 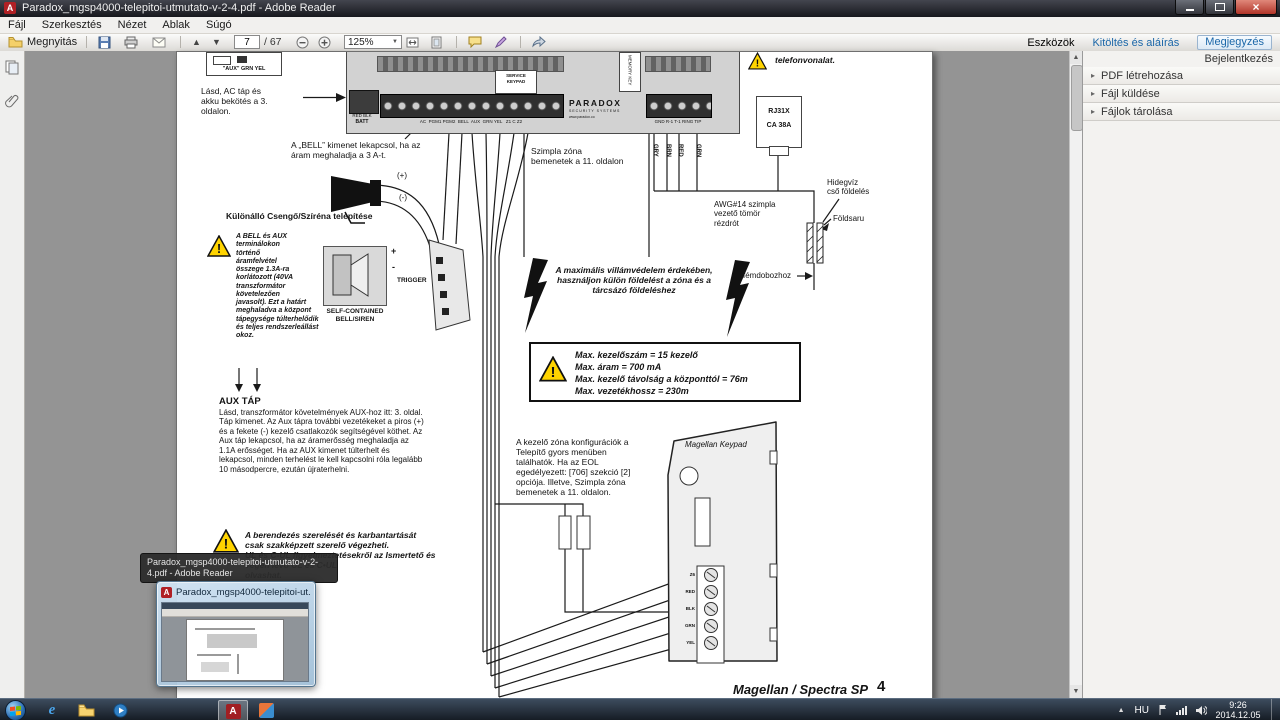 I want to click on keypad-terminal-yel: YEL, so click(x=690, y=642).